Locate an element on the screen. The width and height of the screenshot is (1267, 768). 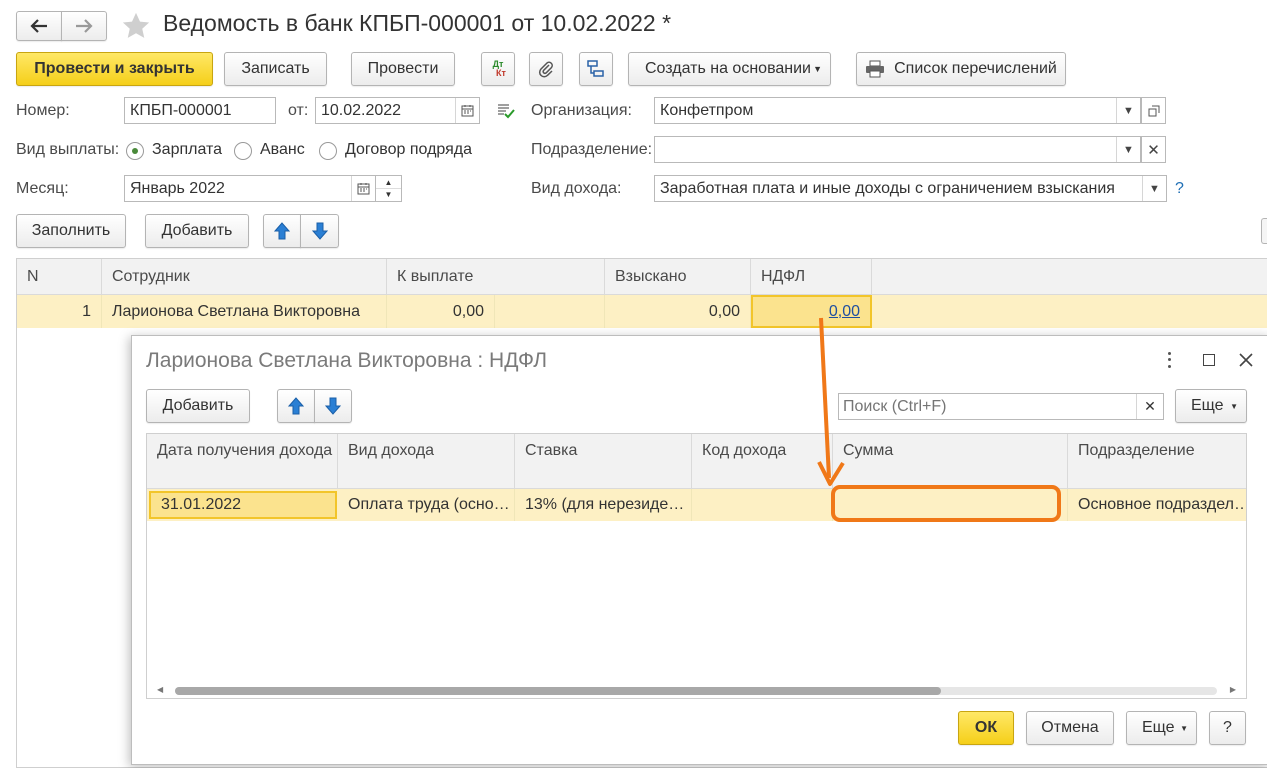
paperclip-icon is located at coordinates (545, 69).